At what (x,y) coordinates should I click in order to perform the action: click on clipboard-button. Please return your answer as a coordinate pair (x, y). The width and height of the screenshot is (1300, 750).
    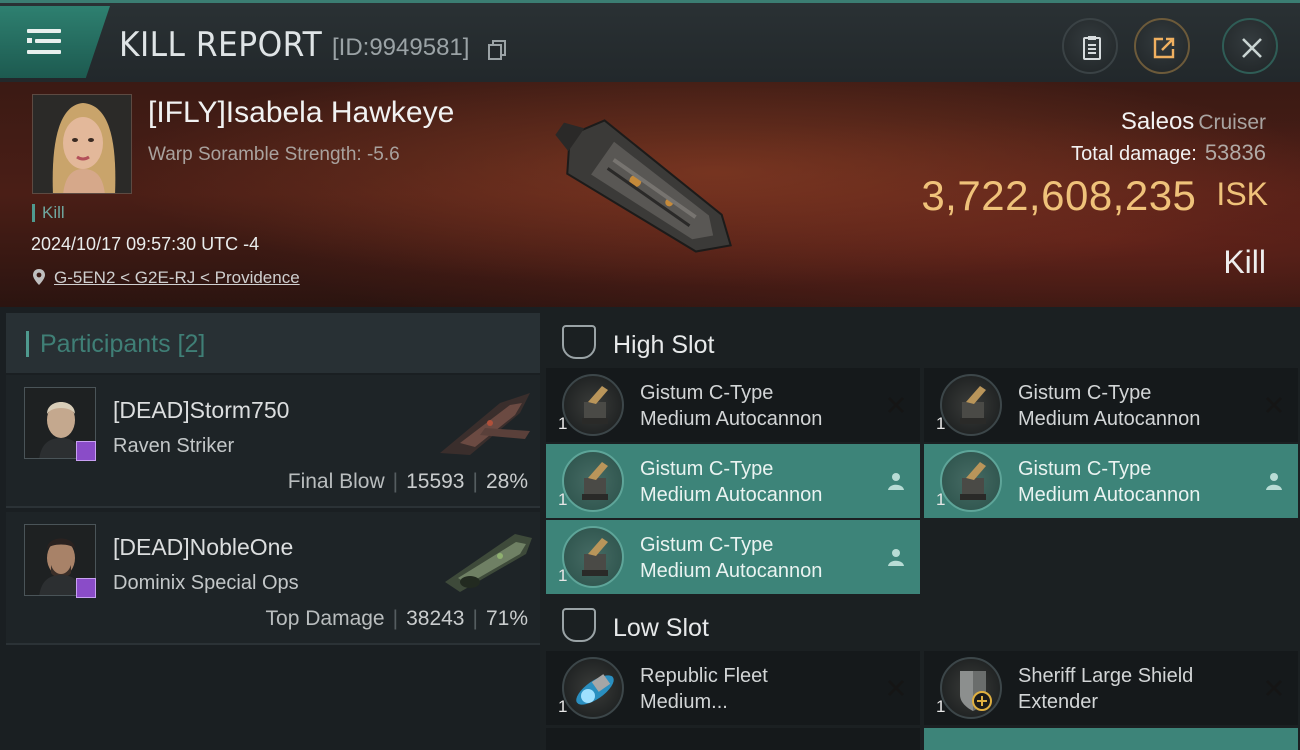
    Looking at the image, I should click on (1090, 46).